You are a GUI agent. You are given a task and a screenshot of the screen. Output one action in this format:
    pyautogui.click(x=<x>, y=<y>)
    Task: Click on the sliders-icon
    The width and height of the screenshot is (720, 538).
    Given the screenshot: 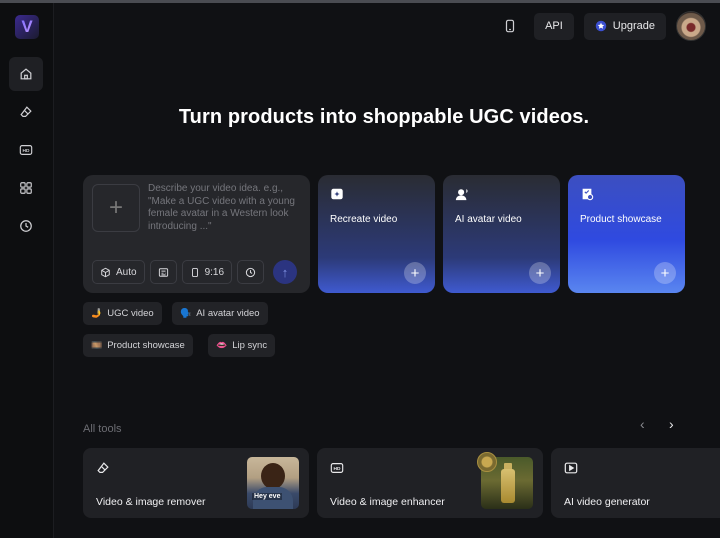 What is the action you would take?
    pyautogui.click(x=163, y=272)
    